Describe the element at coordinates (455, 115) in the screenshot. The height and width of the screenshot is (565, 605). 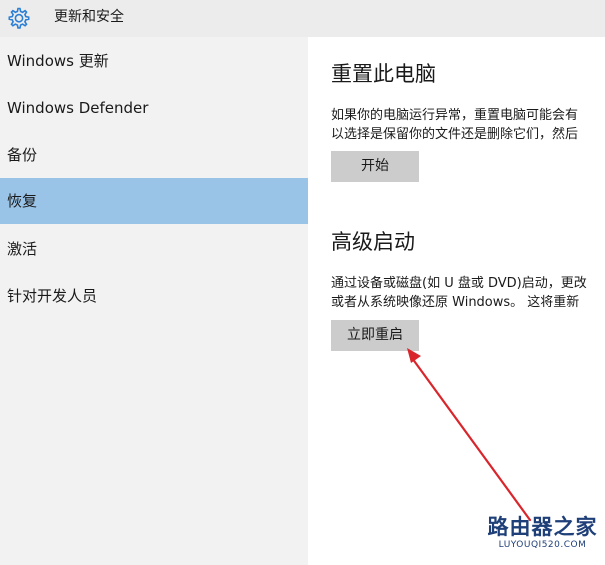
I see `reset-pc-description-line1: 如果你的电脑运行异常，重置电脑可能会有` at that location.